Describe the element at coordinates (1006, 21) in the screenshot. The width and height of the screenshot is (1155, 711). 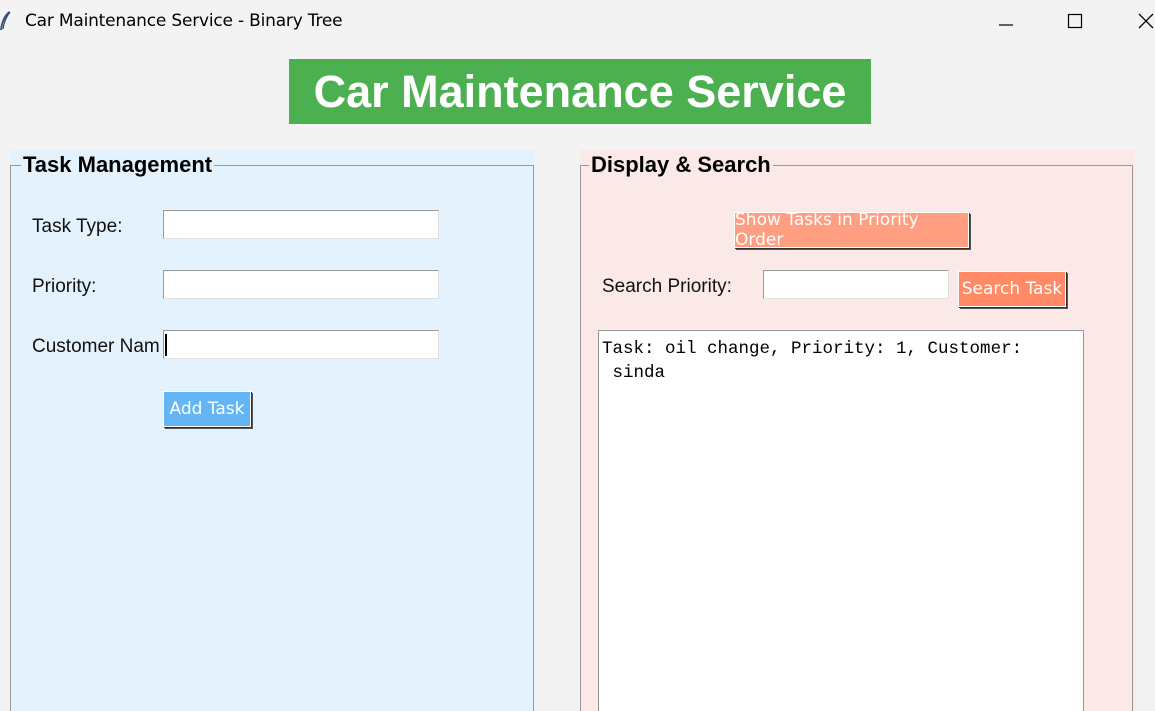
I see `minimize-button` at that location.